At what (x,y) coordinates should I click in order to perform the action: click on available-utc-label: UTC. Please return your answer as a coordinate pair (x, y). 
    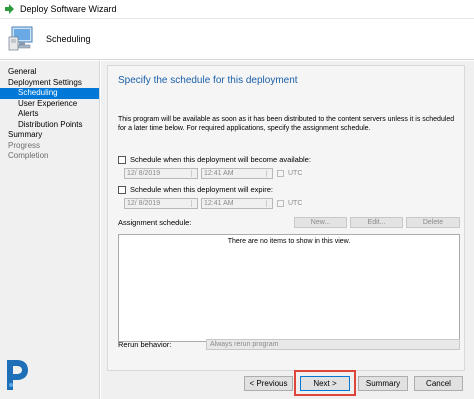
    Looking at the image, I should click on (295, 173).